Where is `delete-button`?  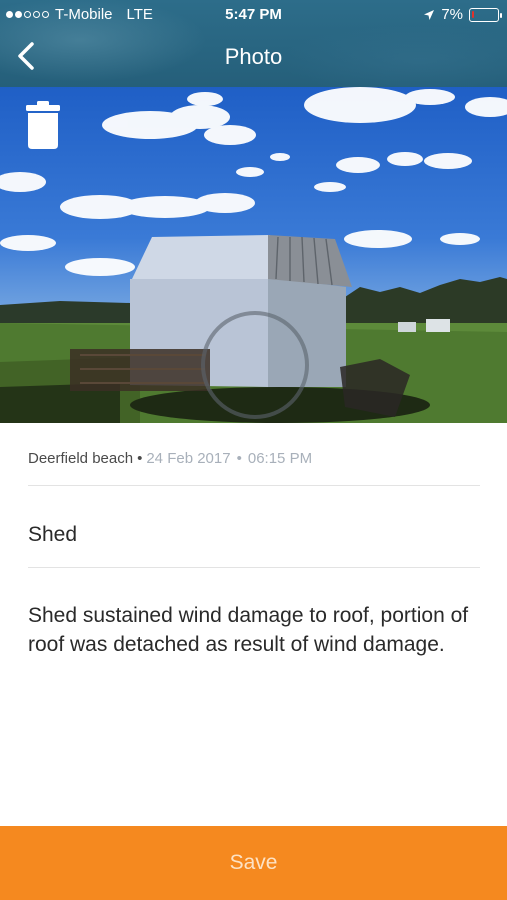 delete-button is located at coordinates (43, 126).